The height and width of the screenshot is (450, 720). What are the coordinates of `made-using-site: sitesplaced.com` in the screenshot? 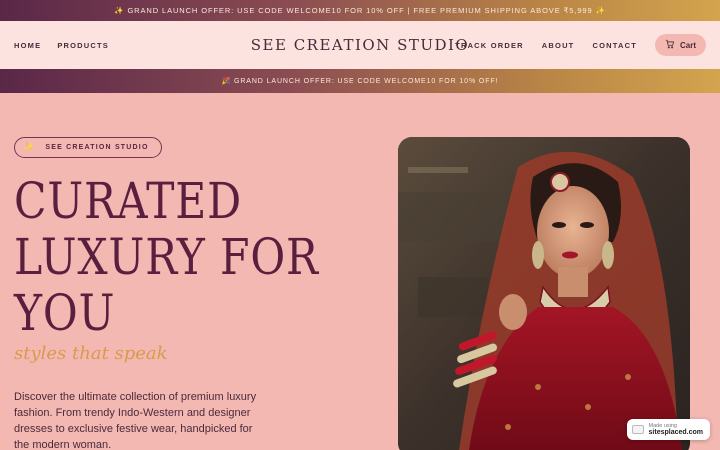 It's located at (675, 432).